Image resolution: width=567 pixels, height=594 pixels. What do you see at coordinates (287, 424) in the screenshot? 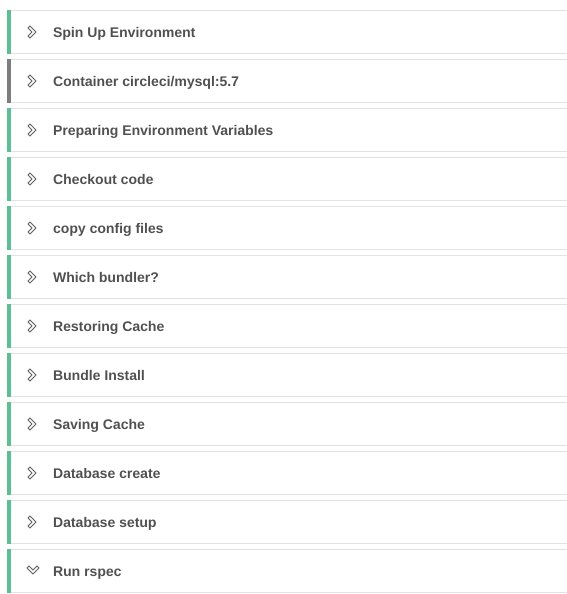
I see `step-row: Saving Cache` at bounding box center [287, 424].